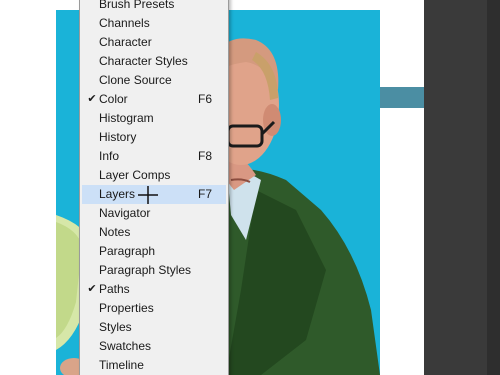 The image size is (500, 375). Describe the element at coordinates (114, 289) in the screenshot. I see `menu-item-label: Paths` at that location.